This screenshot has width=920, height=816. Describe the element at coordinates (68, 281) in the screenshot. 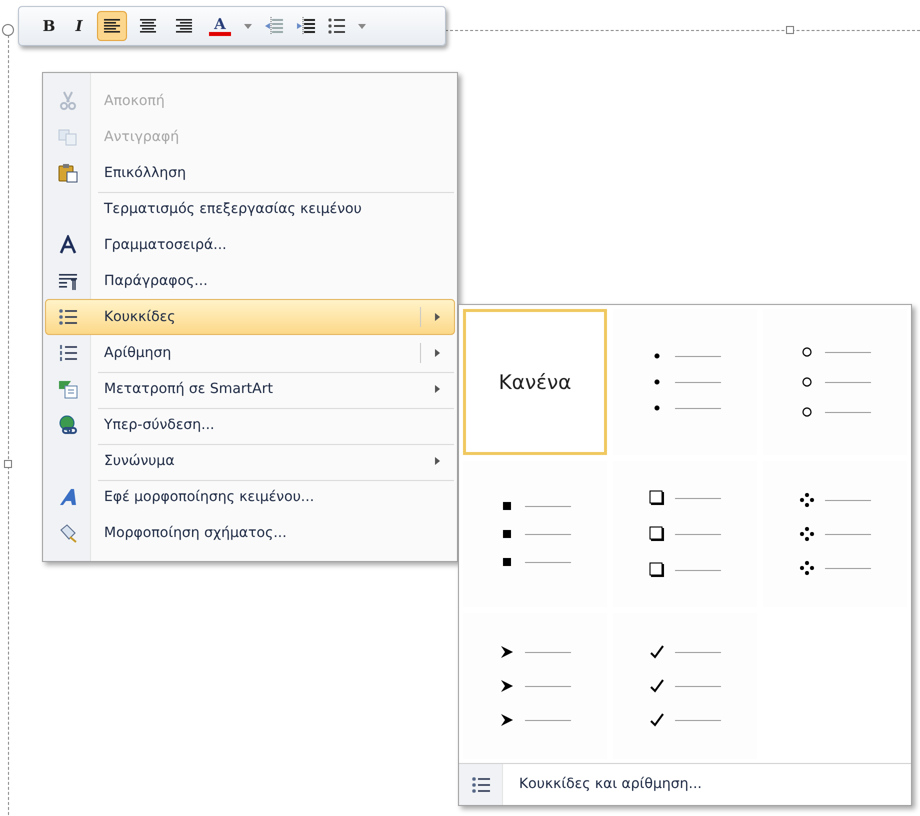

I see `paragraph-icon` at that location.